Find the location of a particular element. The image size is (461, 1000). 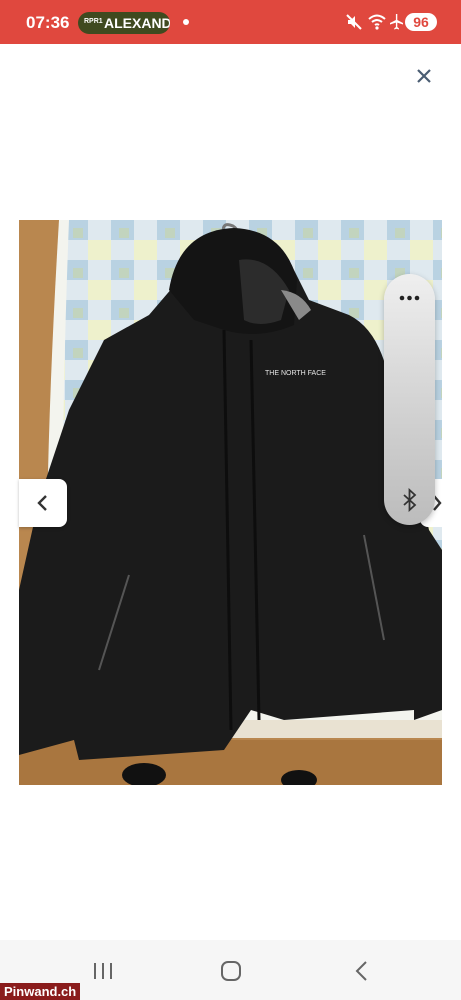

bluetooth-icon is located at coordinates (410, 500).